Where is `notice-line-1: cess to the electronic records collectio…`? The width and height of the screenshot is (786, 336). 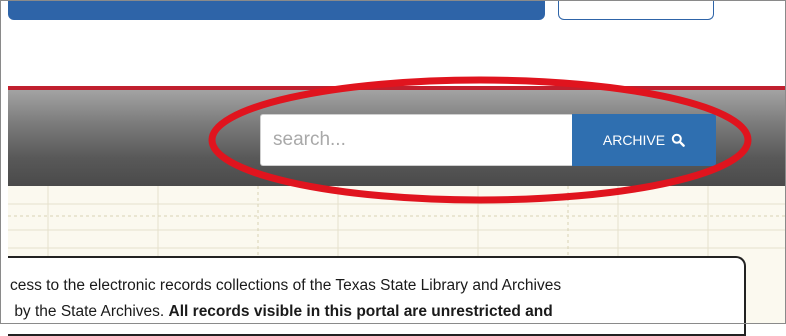 notice-line-1: cess to the electronic records collectio… is located at coordinates (286, 285).